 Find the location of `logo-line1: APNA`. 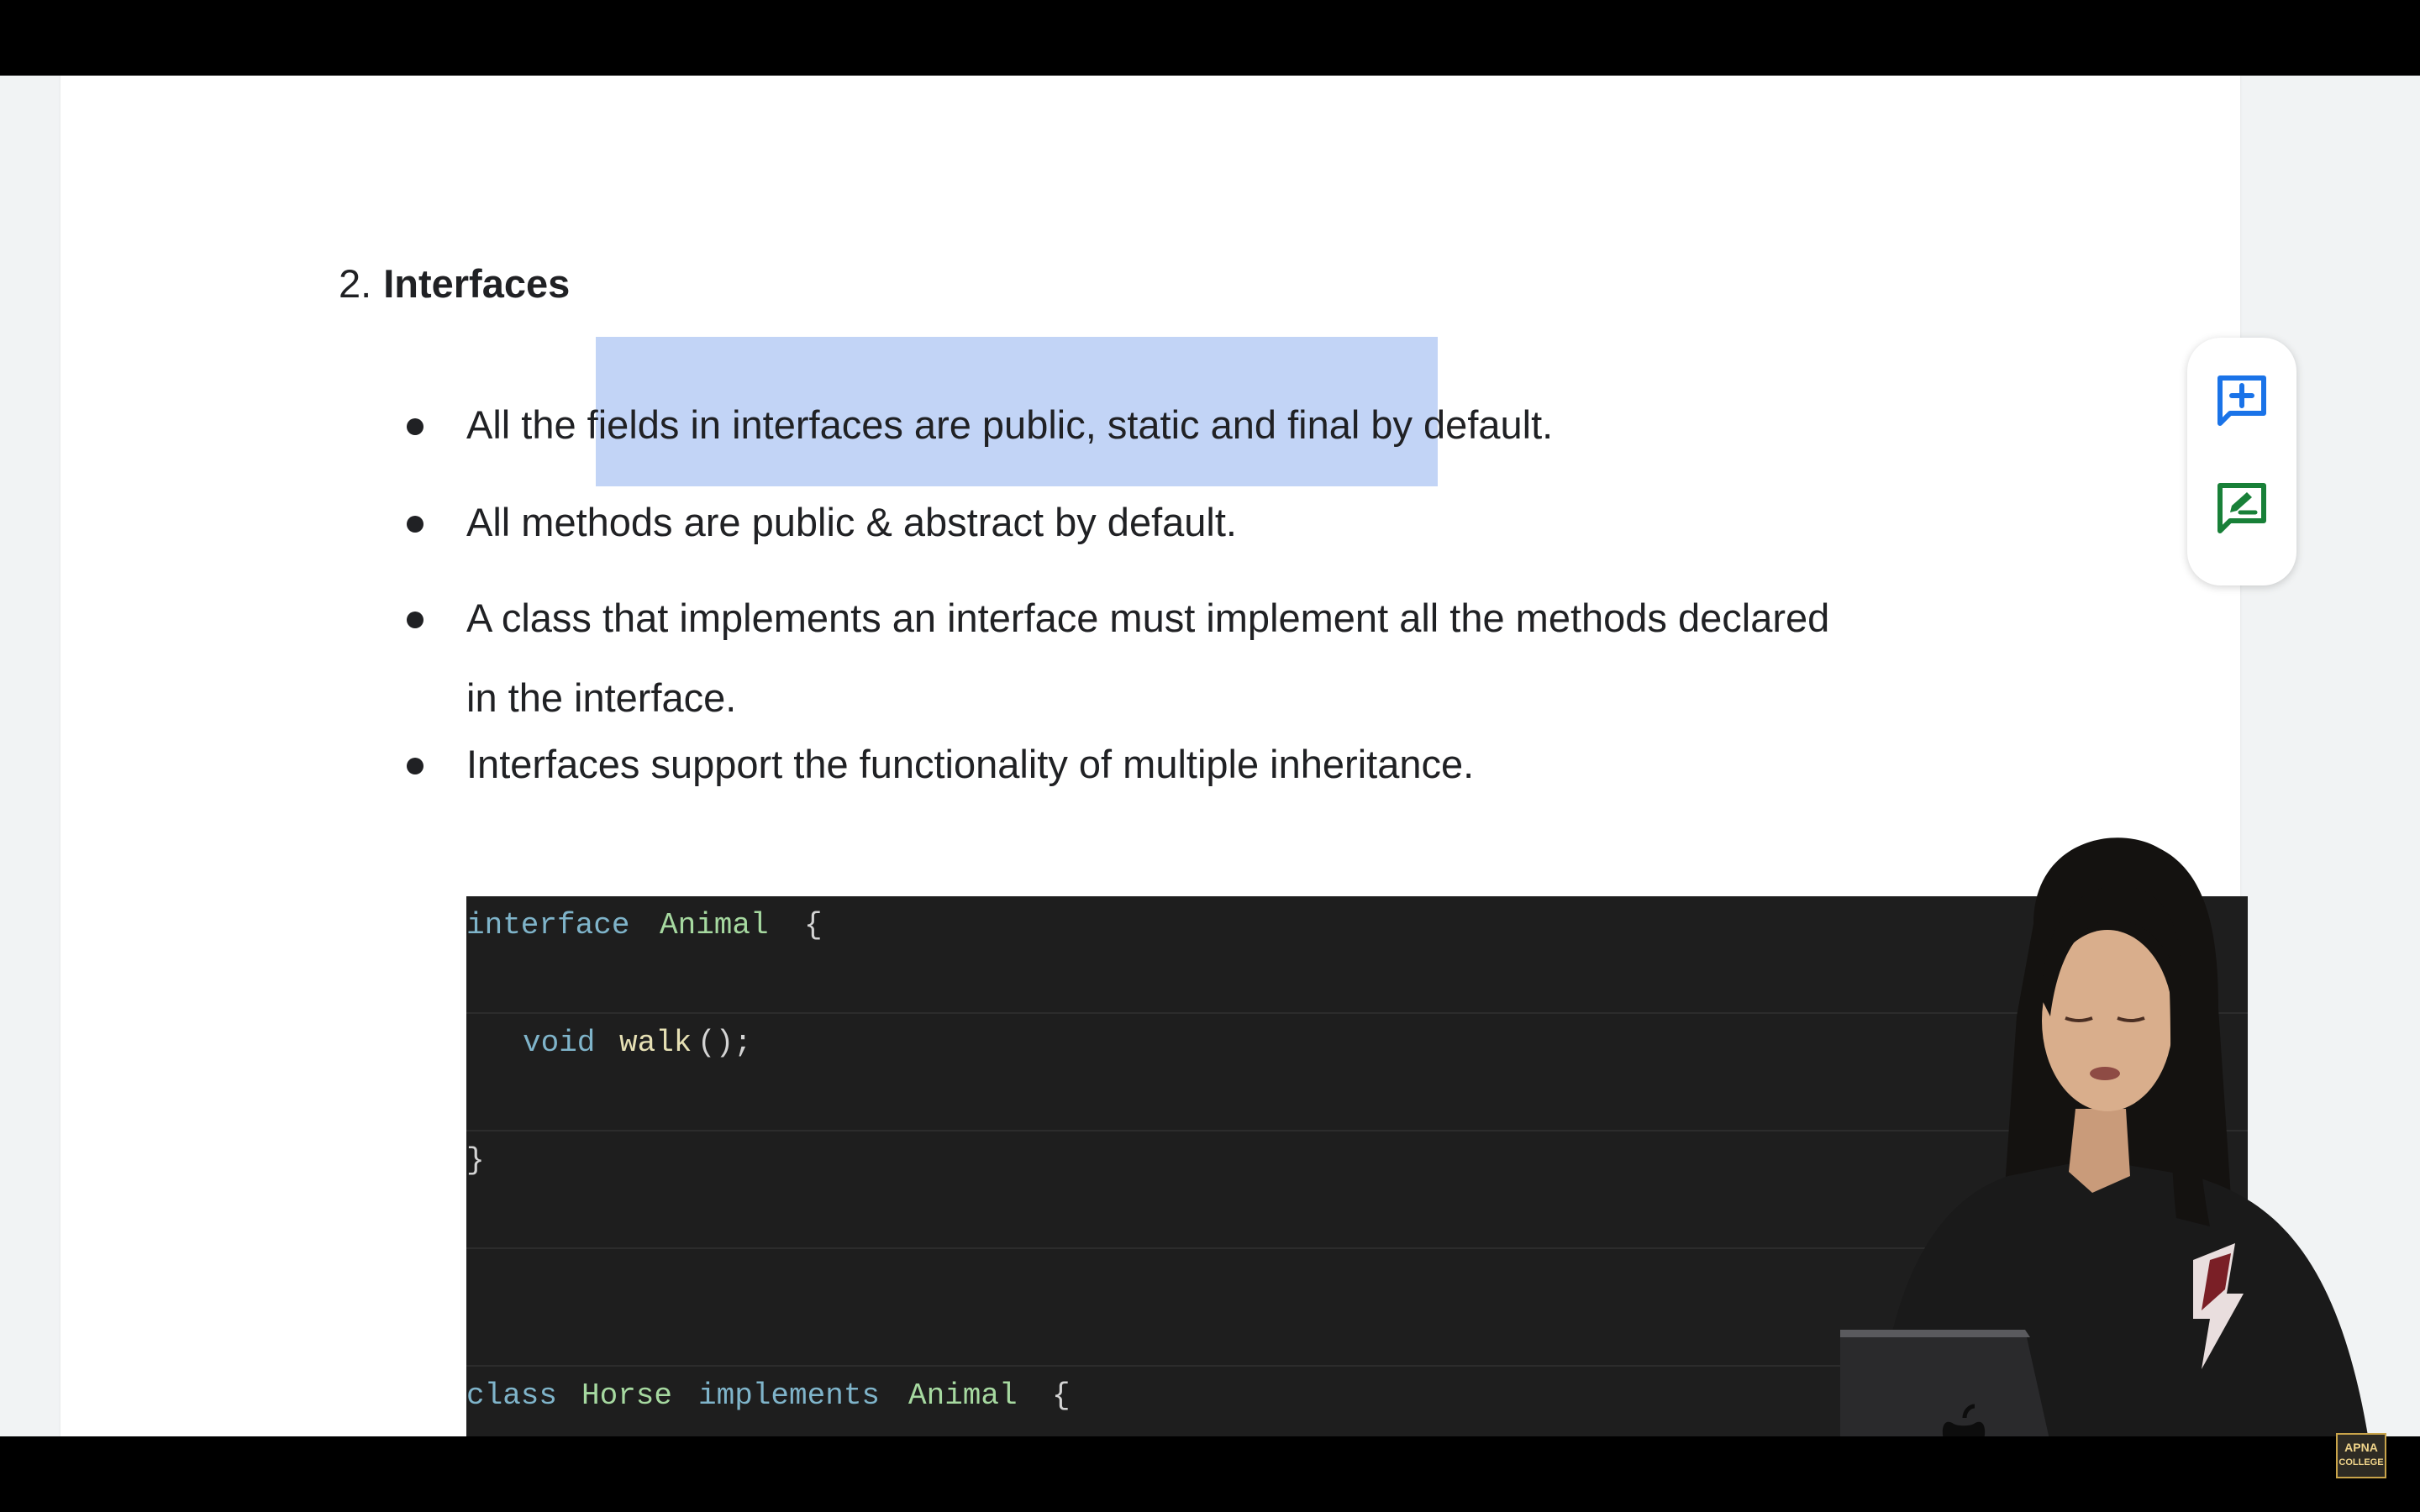

logo-line1: APNA is located at coordinates (2361, 1447).